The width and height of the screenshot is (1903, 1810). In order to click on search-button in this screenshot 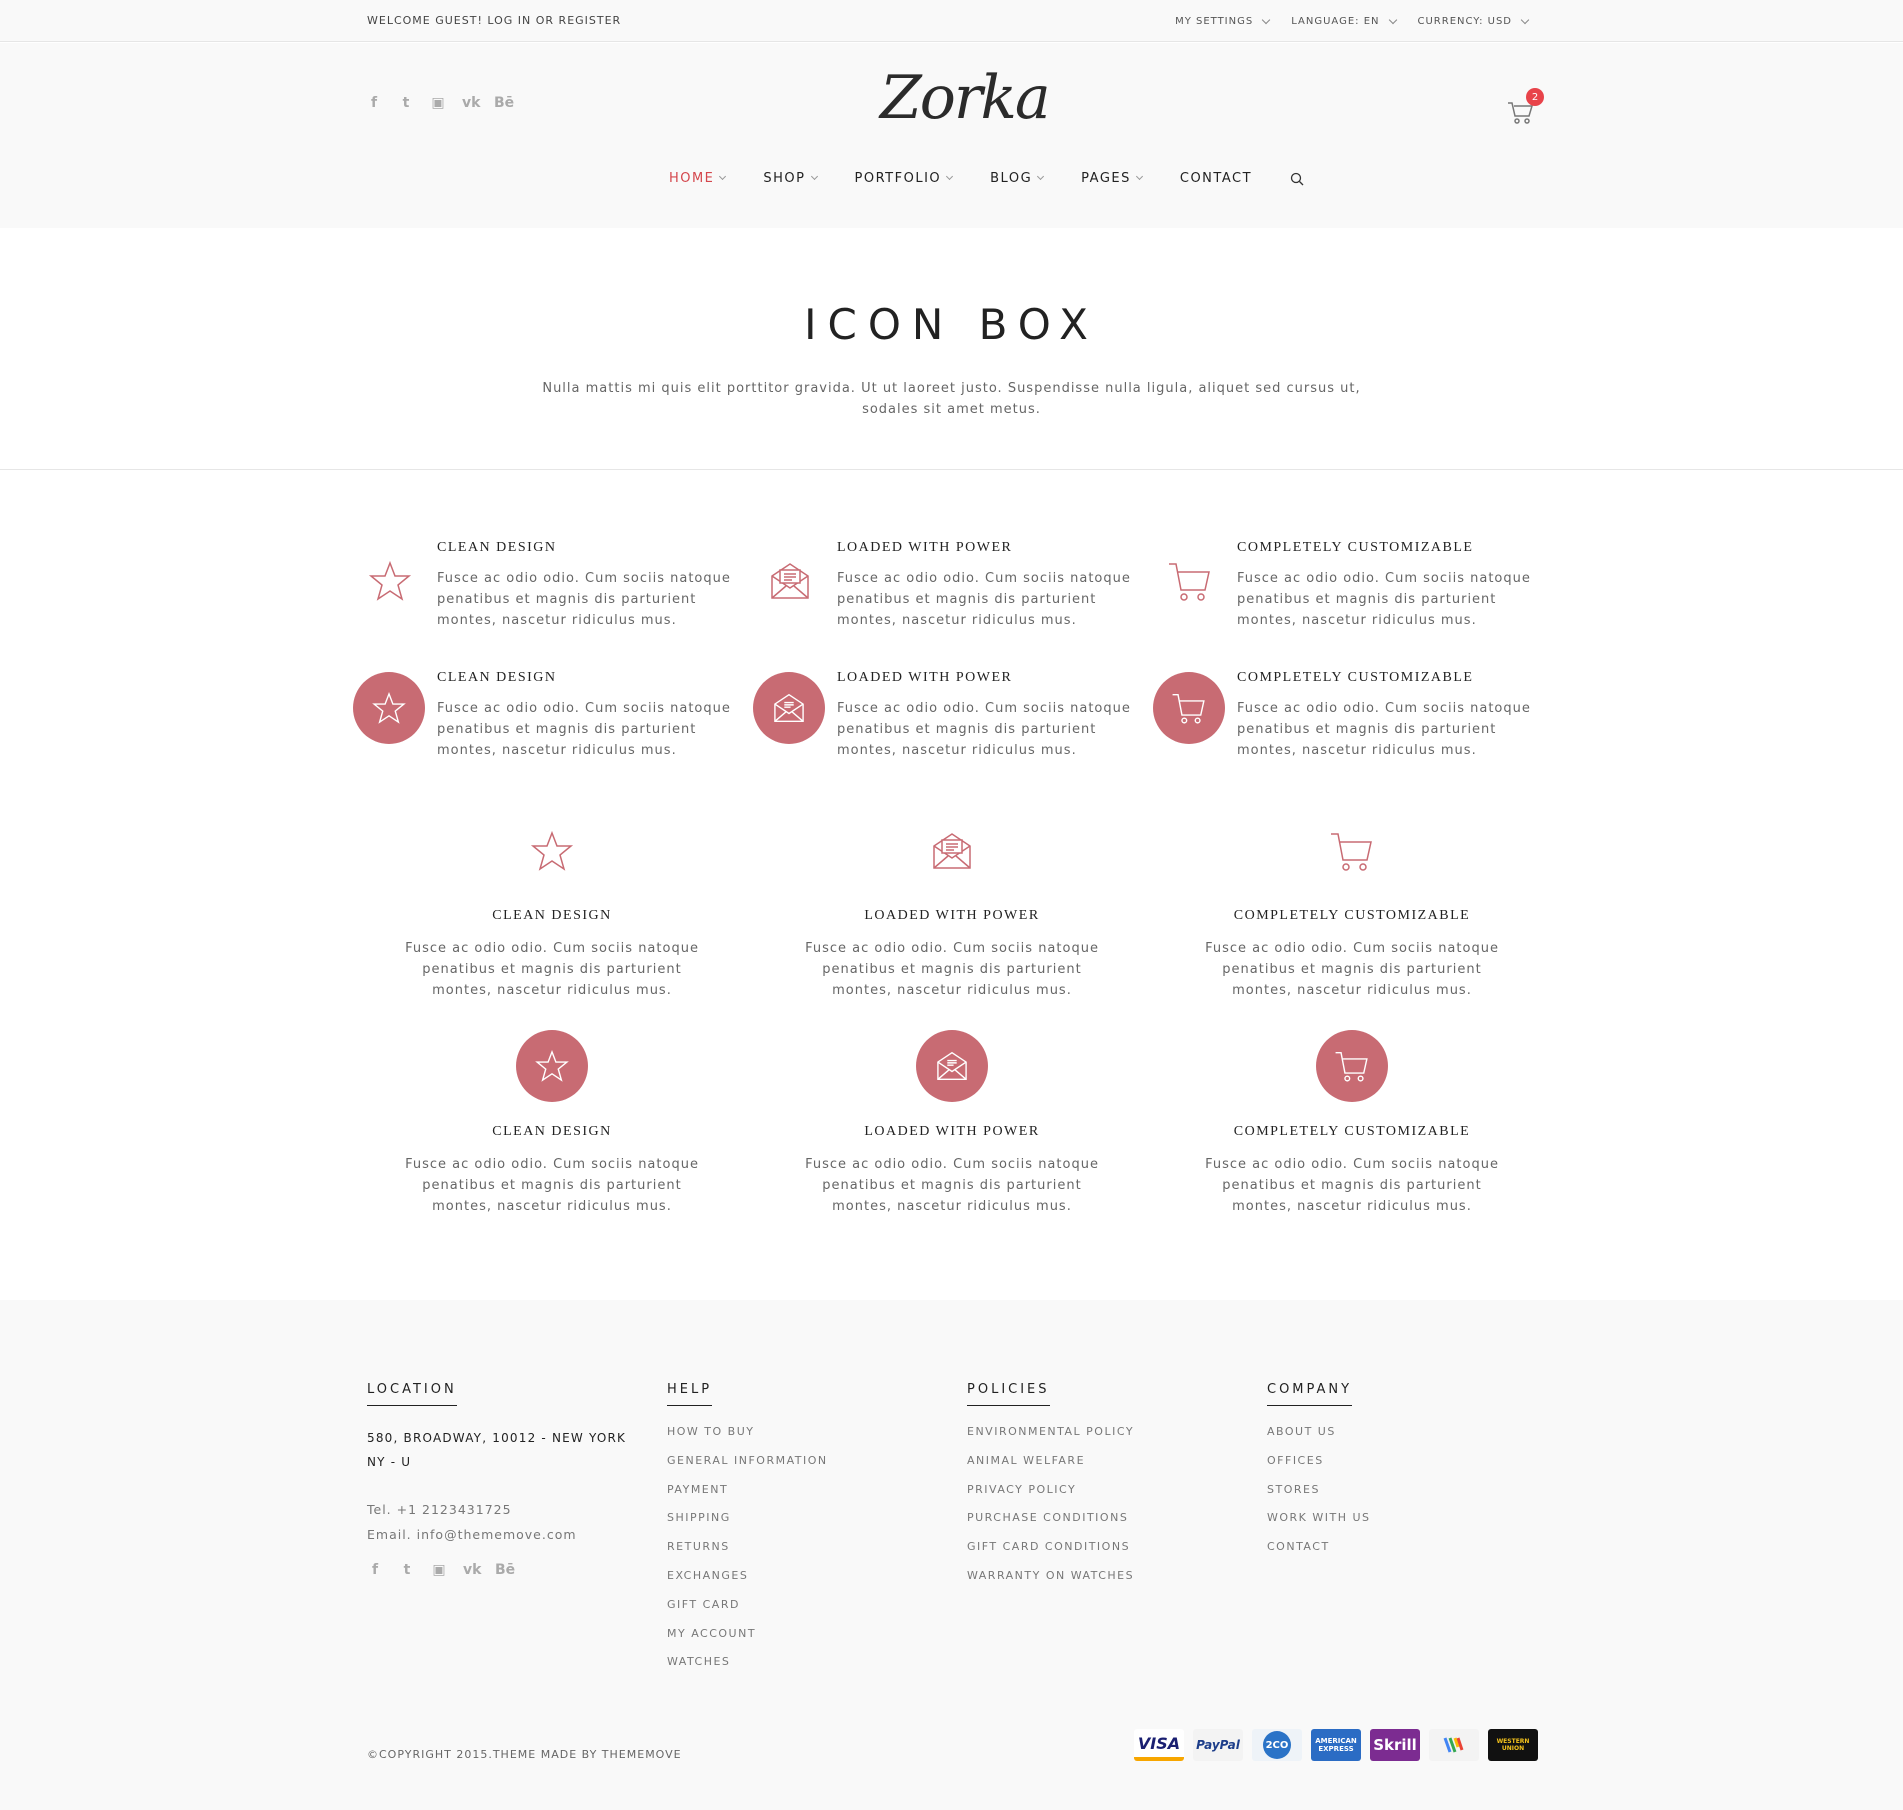, I will do `click(1297, 179)`.